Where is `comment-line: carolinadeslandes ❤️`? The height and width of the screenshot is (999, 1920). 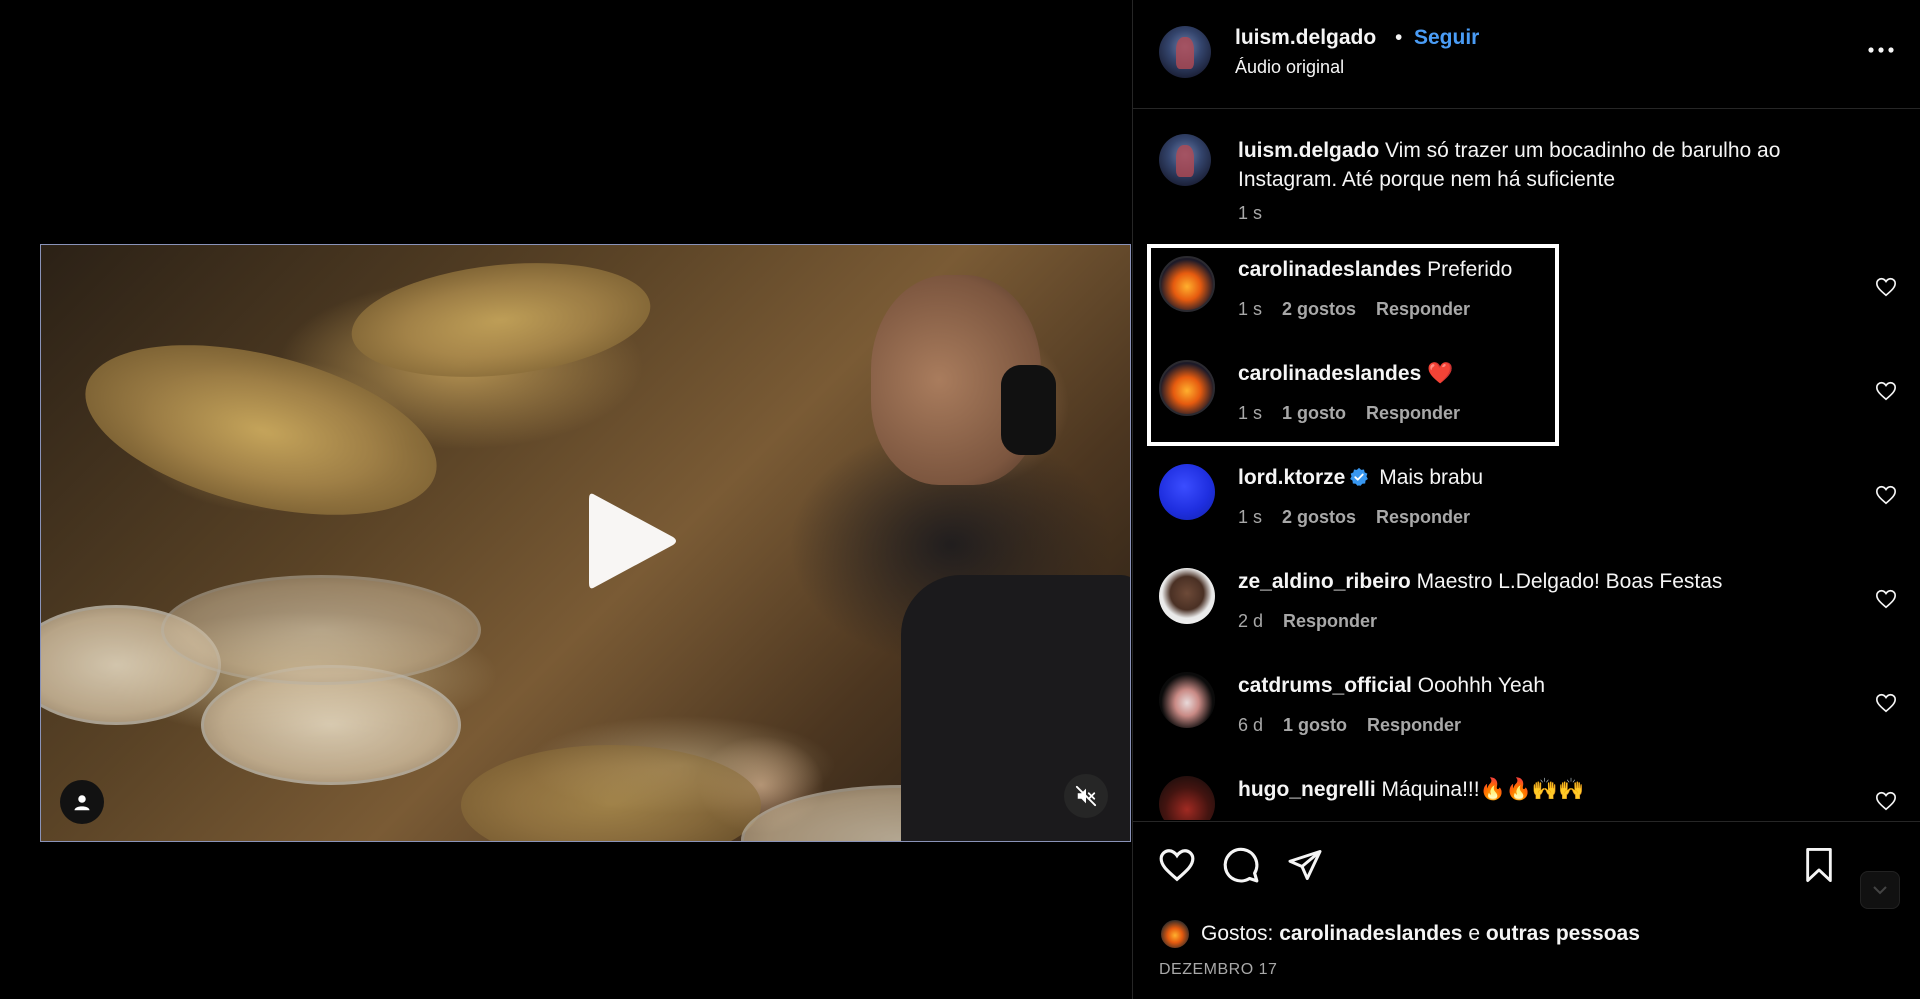 comment-line: carolinadeslandes ❤️ is located at coordinates (1345, 374).